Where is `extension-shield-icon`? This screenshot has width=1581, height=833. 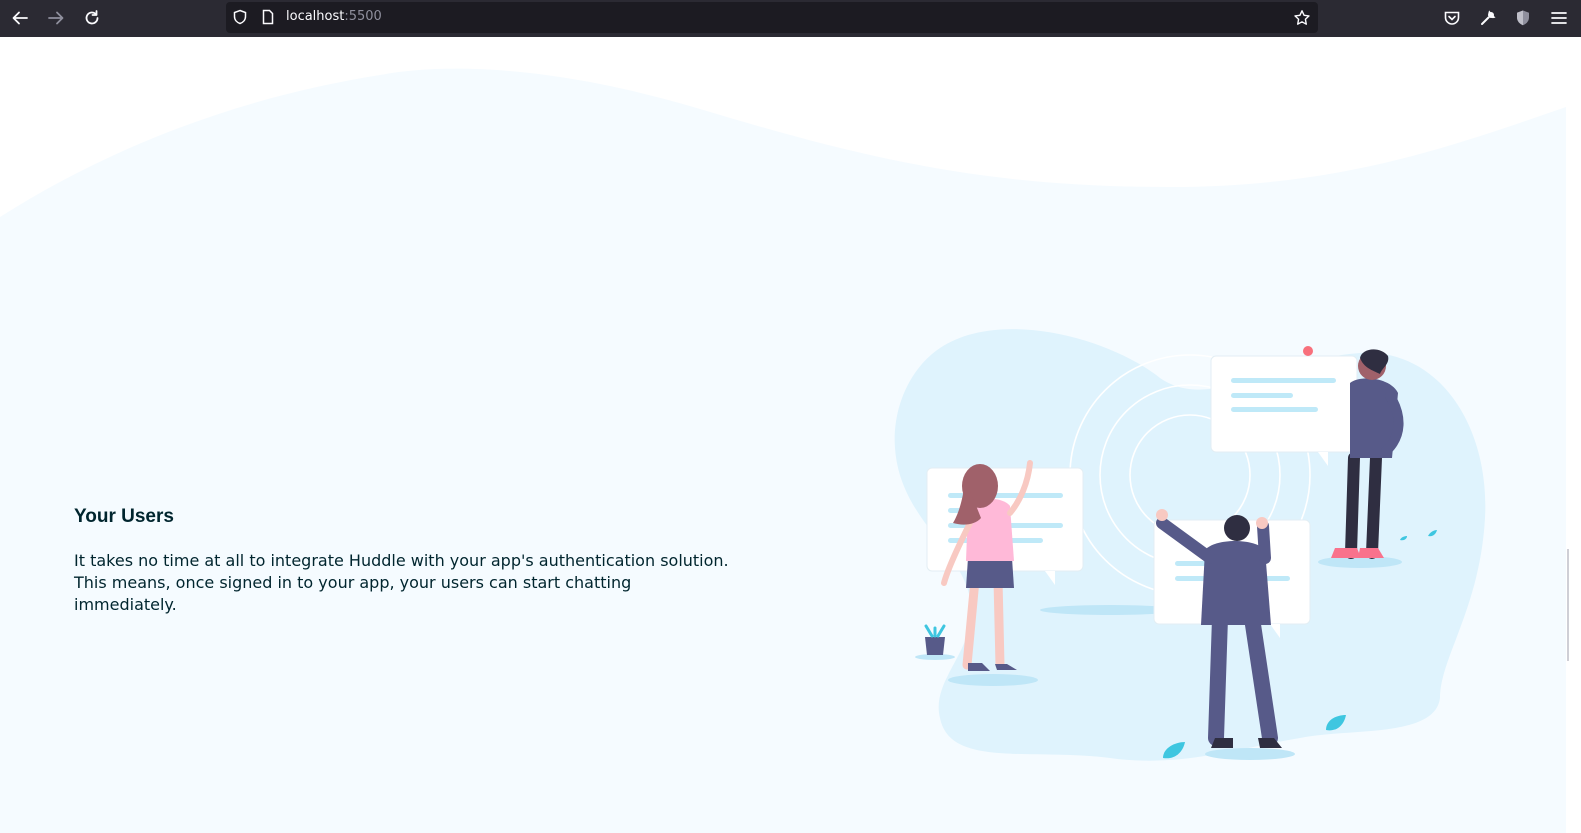 extension-shield-icon is located at coordinates (1523, 18).